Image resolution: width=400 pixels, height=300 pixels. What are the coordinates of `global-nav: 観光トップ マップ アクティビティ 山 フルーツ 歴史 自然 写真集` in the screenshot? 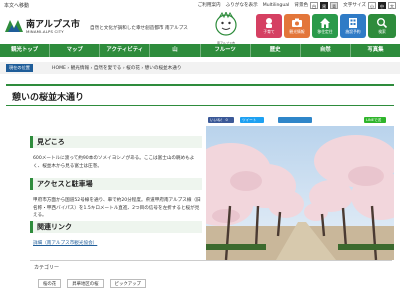 It's located at (200, 50).